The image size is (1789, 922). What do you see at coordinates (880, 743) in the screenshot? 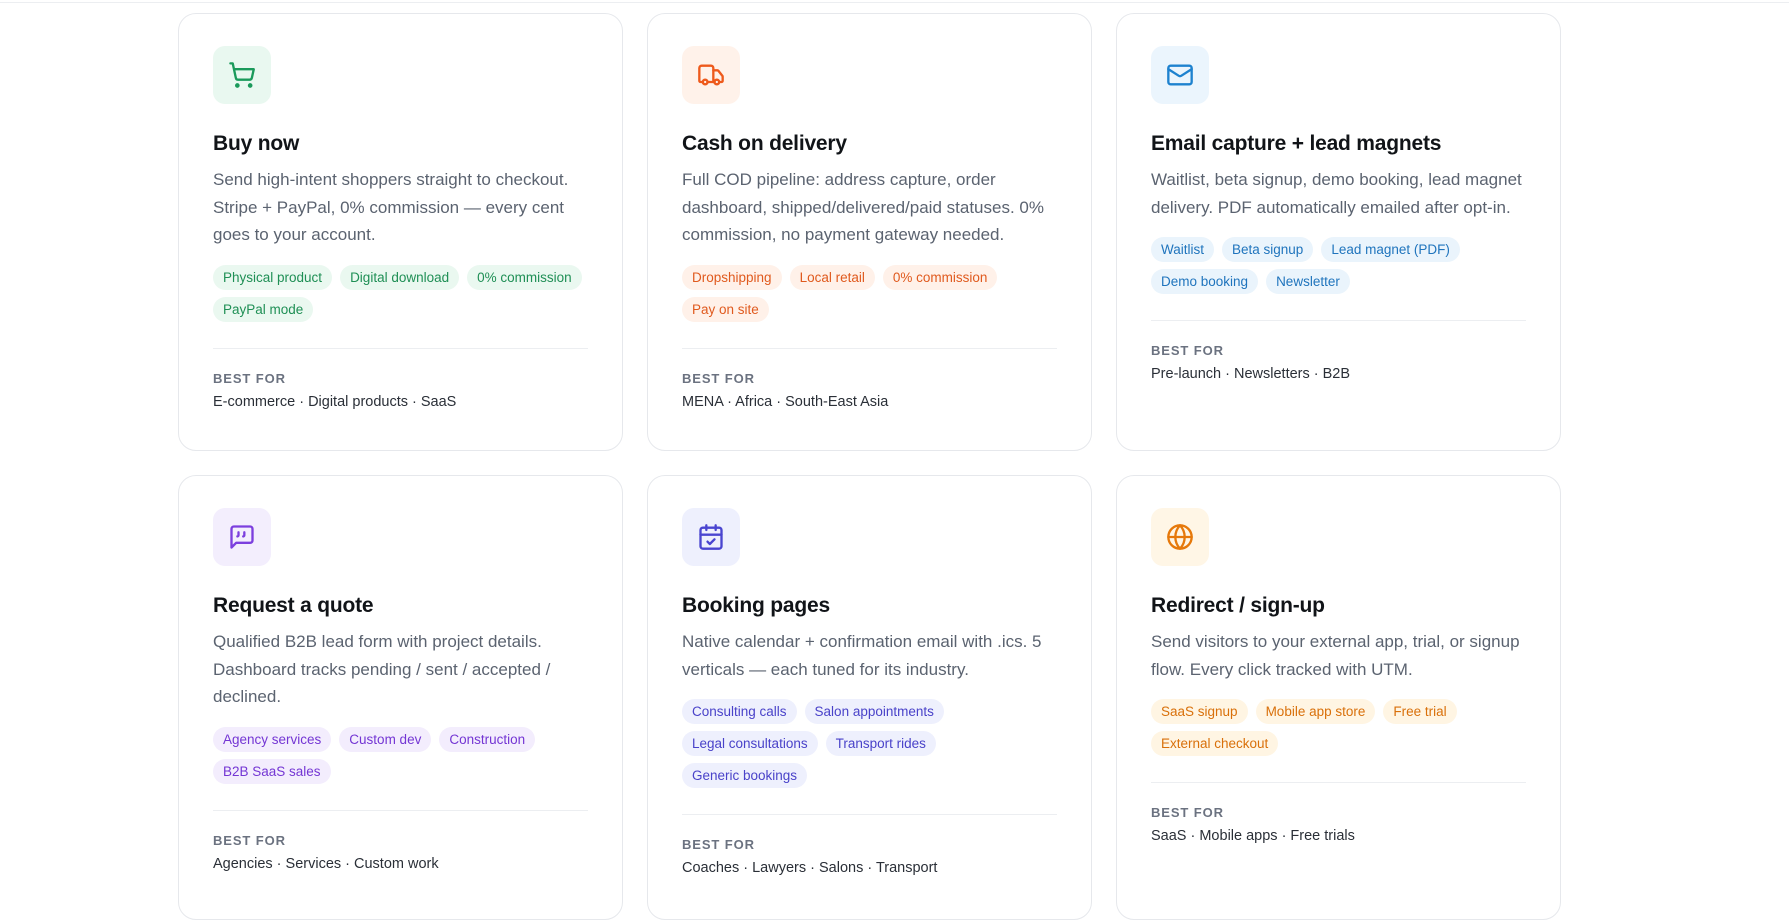
I see `tag: Transport rides` at bounding box center [880, 743].